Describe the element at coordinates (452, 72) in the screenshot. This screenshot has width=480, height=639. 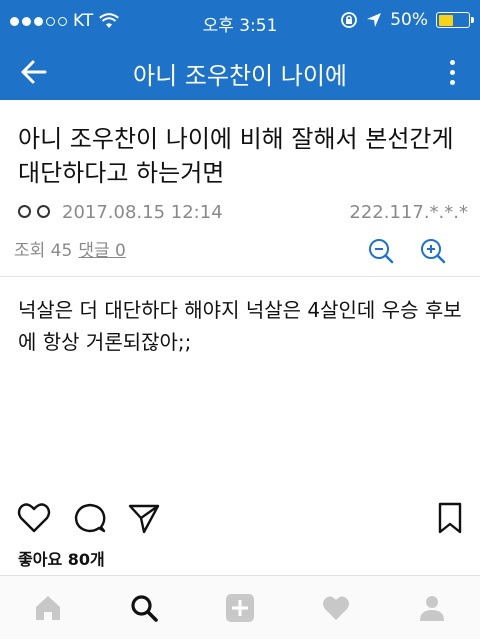
I see `more-options-button` at that location.